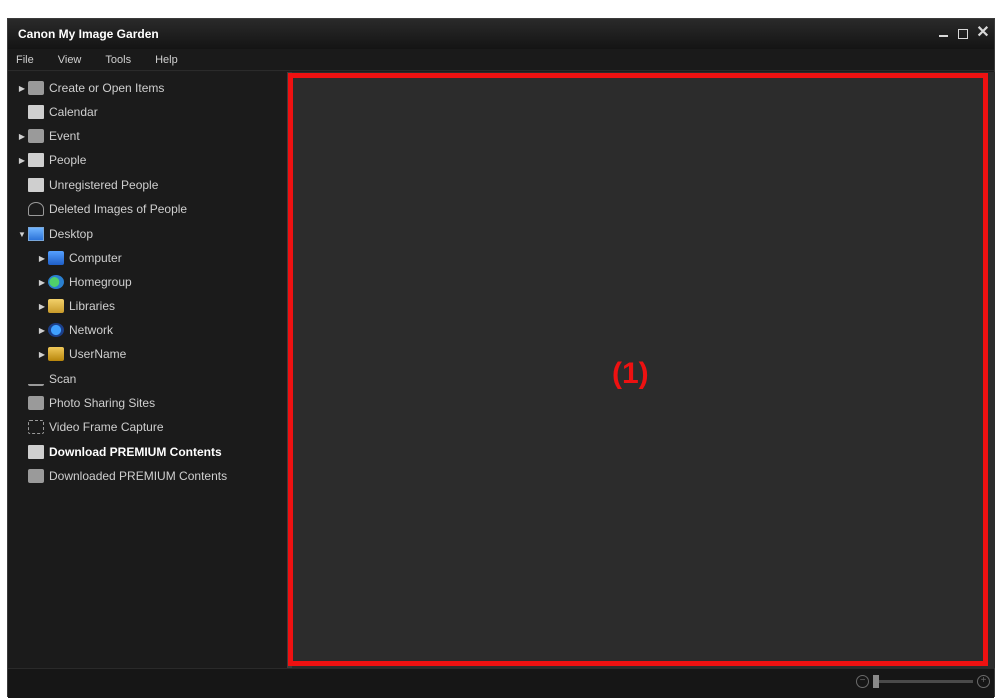  I want to click on calendar-icon, so click(36, 112).